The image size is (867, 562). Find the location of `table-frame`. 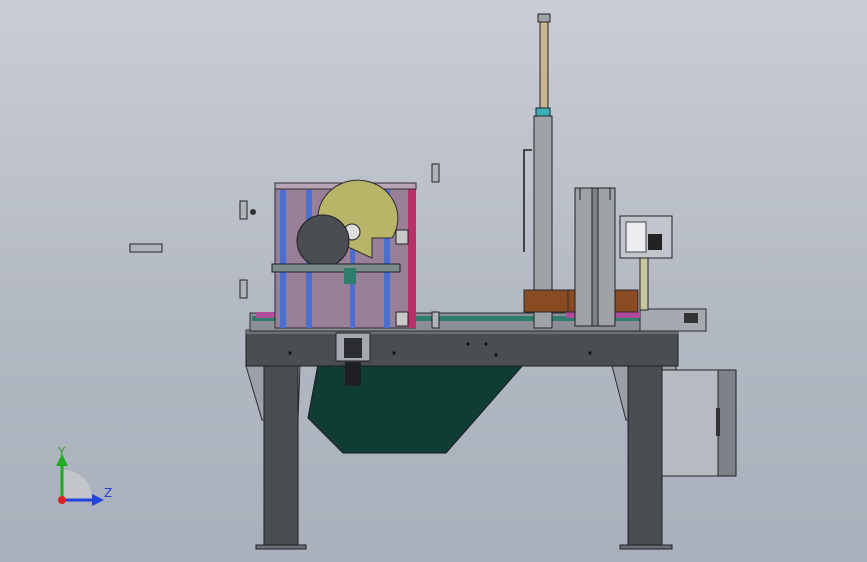

table-frame is located at coordinates (462, 348).